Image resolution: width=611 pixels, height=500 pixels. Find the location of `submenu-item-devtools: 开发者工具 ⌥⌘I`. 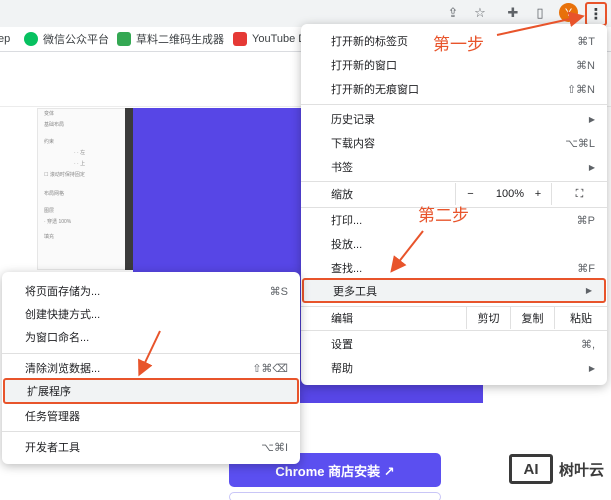

submenu-item-devtools: 开发者工具 ⌥⌘I is located at coordinates (151, 447).